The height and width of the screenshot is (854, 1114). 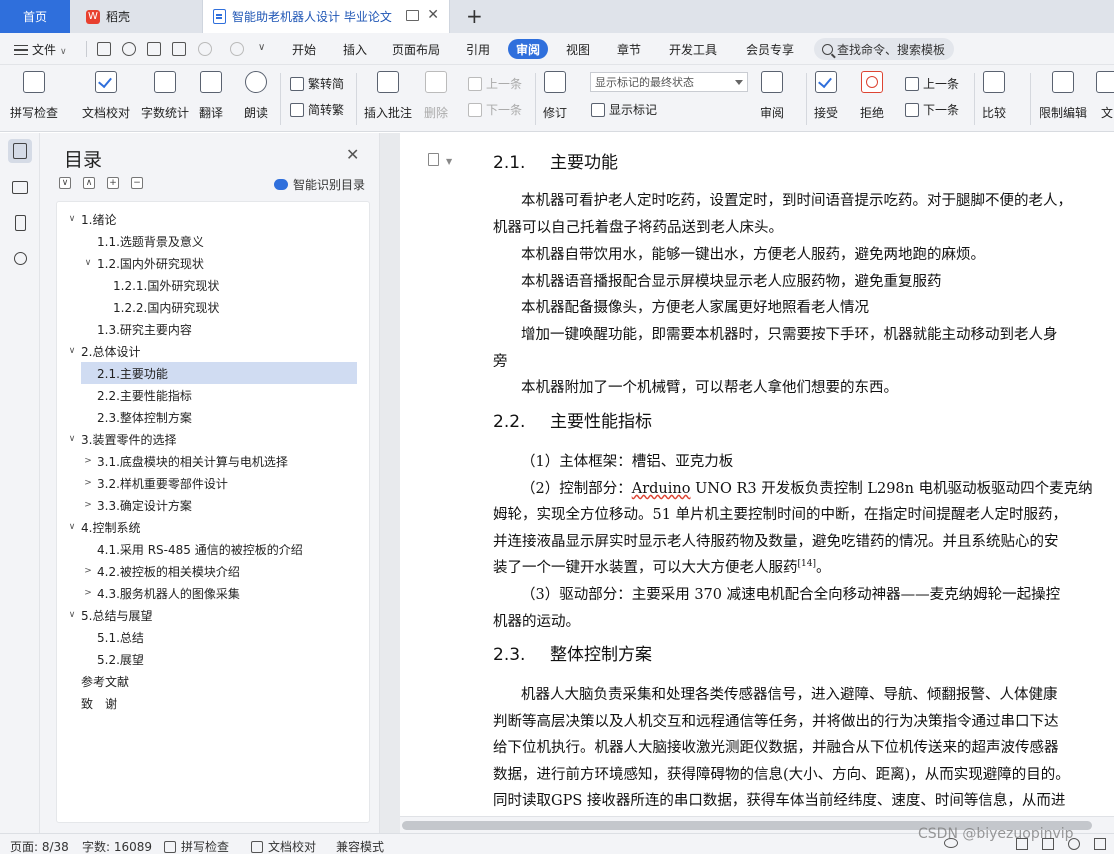 What do you see at coordinates (478, 49) in the screenshot?
I see `menu-references: 引用` at bounding box center [478, 49].